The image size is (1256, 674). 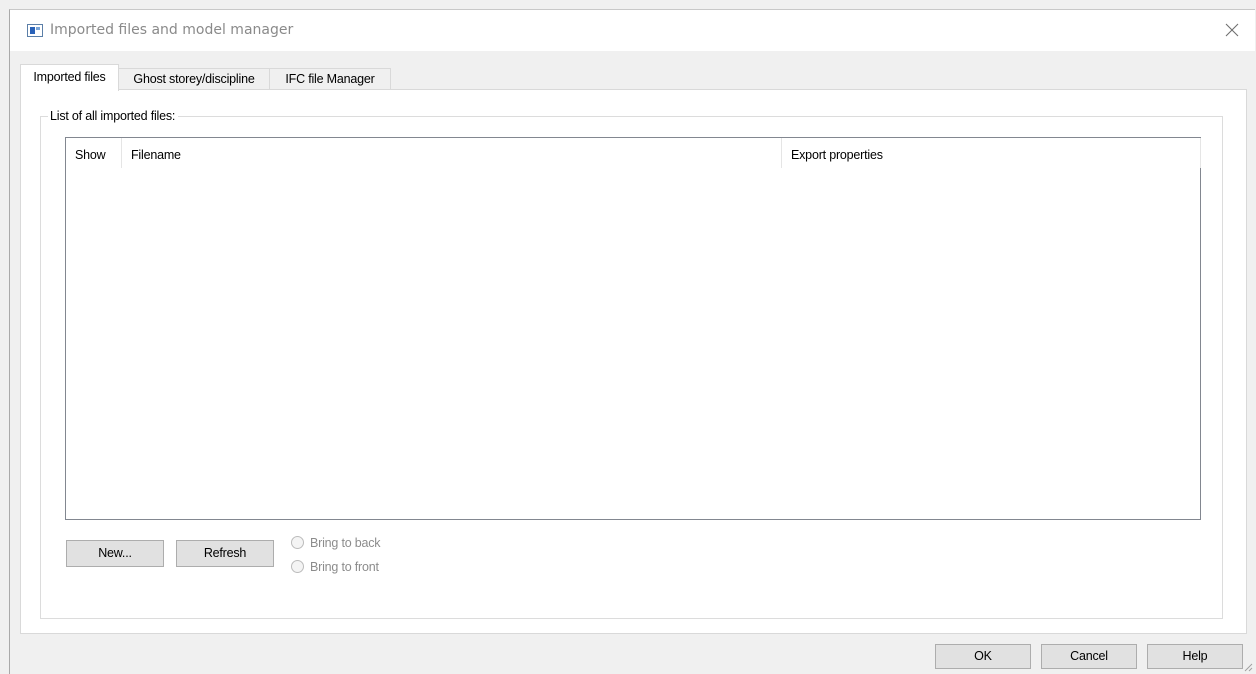 What do you see at coordinates (452, 153) in the screenshot?
I see `column-header-filename: Filename` at bounding box center [452, 153].